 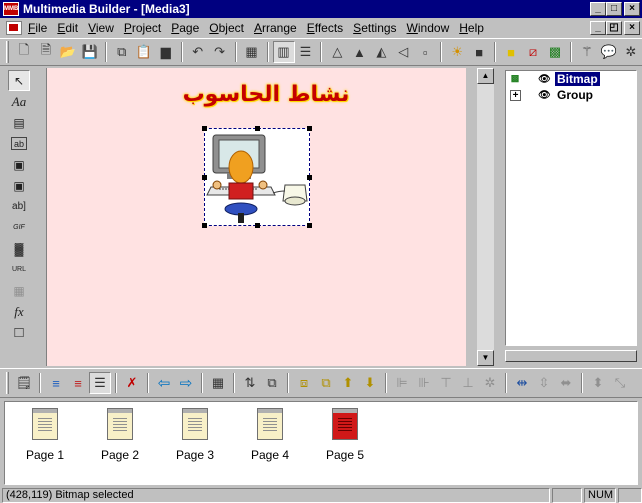 What do you see at coordinates (337, 52) in the screenshot?
I see `drop-icon: △` at bounding box center [337, 52].